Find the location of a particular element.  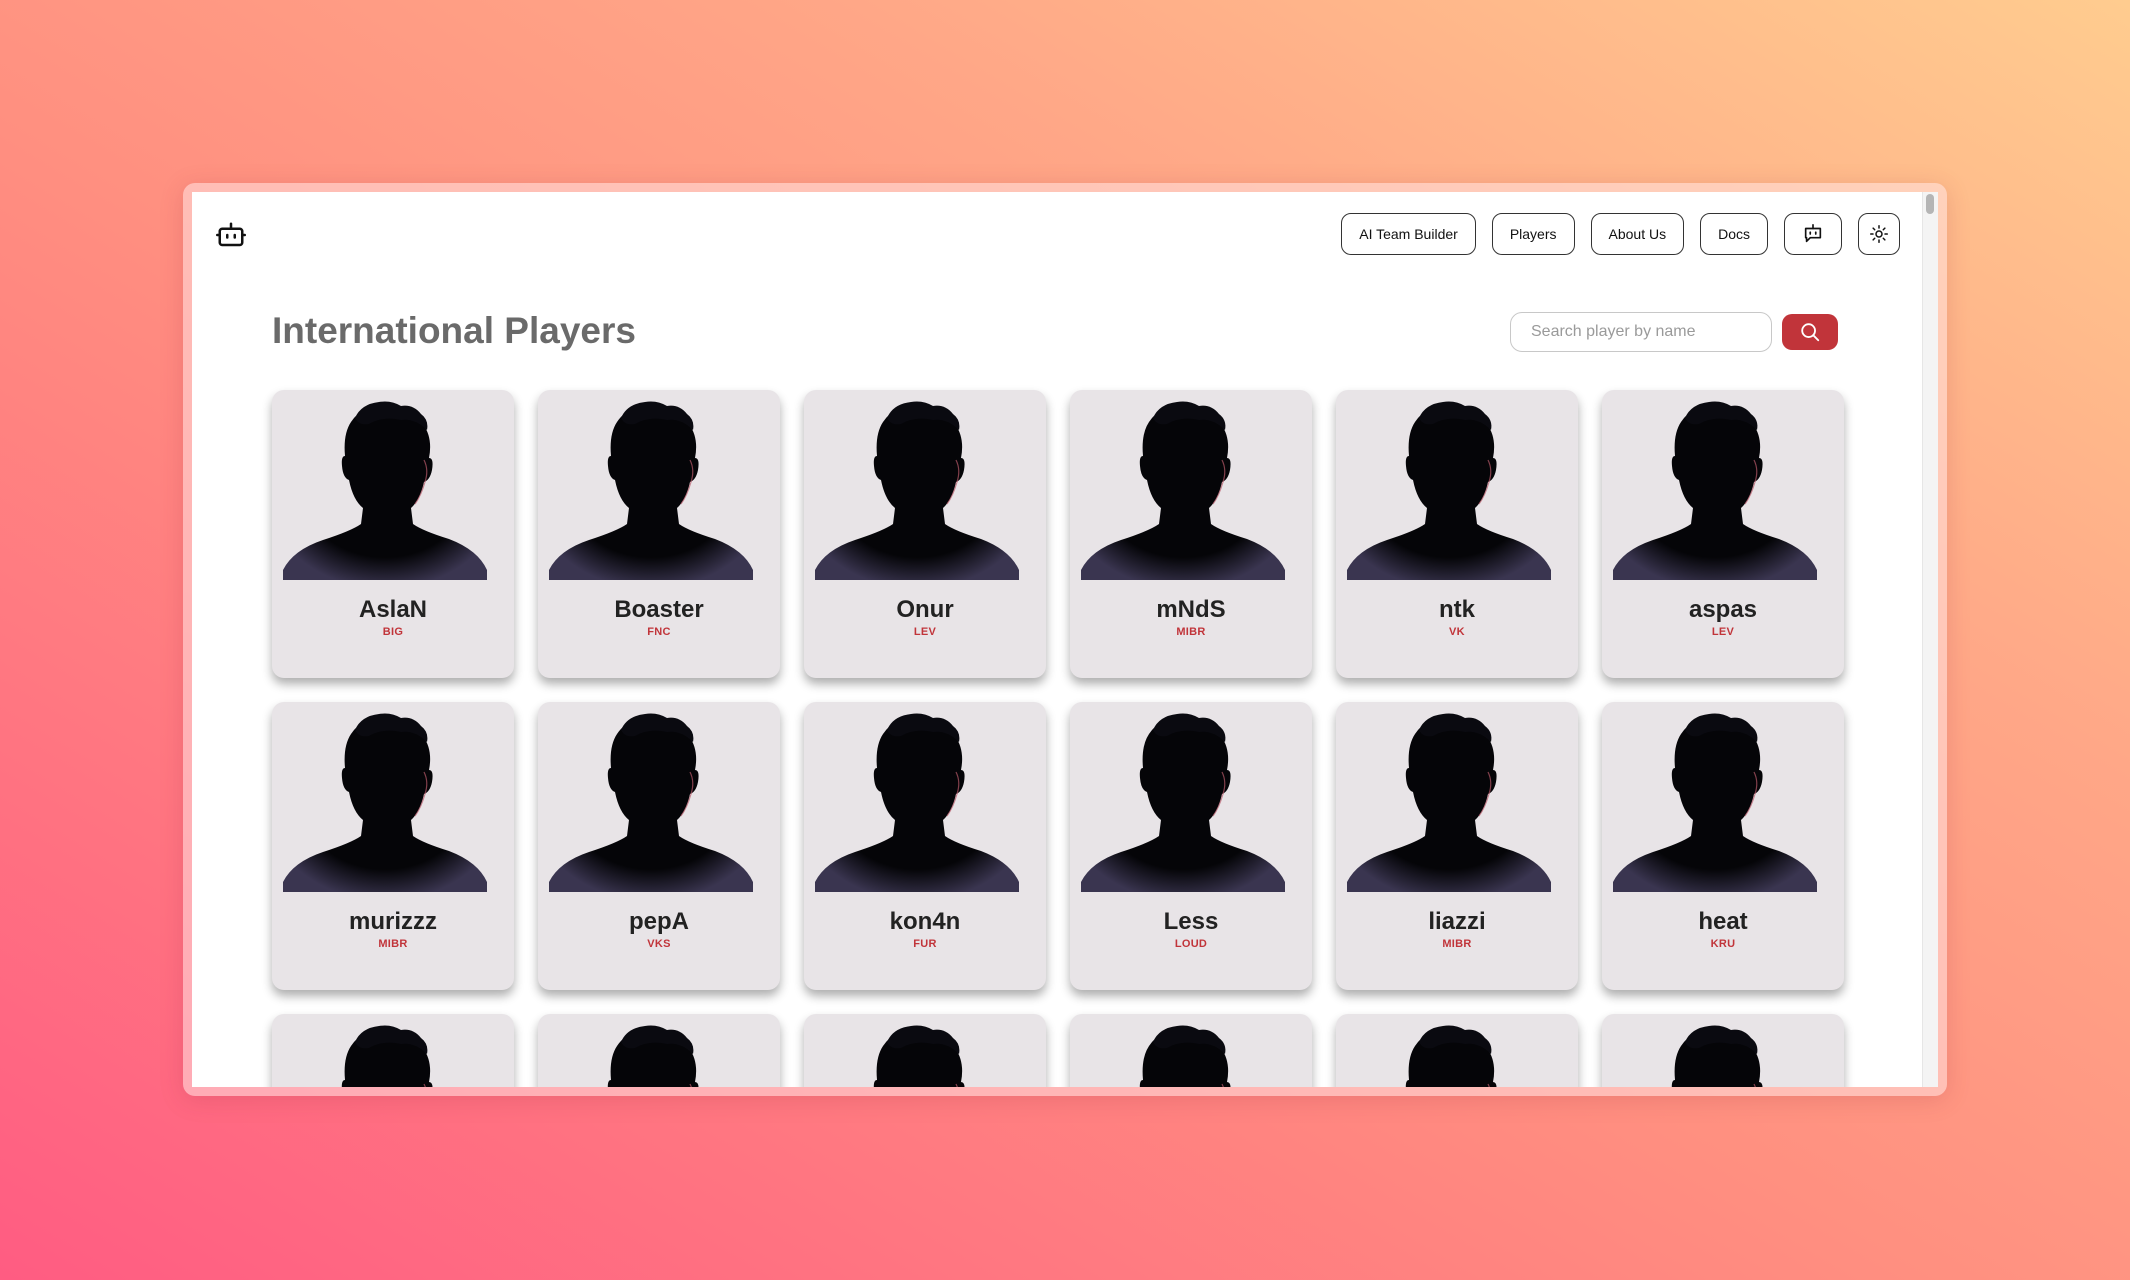

player-name: pepA is located at coordinates (659, 921).